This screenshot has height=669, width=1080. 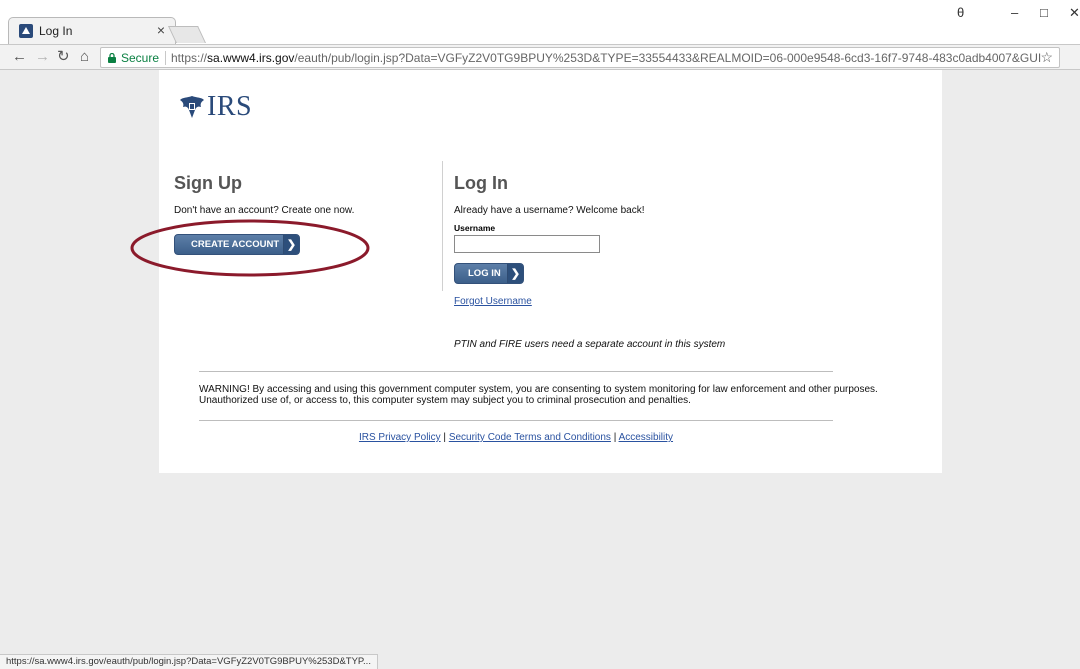 What do you see at coordinates (530, 437) in the screenshot?
I see `security-terms-link: Security Code Terms and Conditions` at bounding box center [530, 437].